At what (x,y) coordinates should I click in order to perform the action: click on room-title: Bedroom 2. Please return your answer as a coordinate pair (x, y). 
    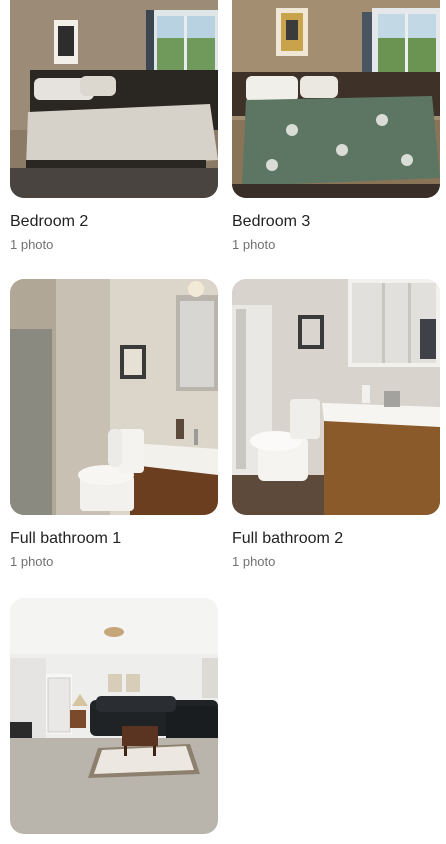
    Looking at the image, I should click on (49, 221).